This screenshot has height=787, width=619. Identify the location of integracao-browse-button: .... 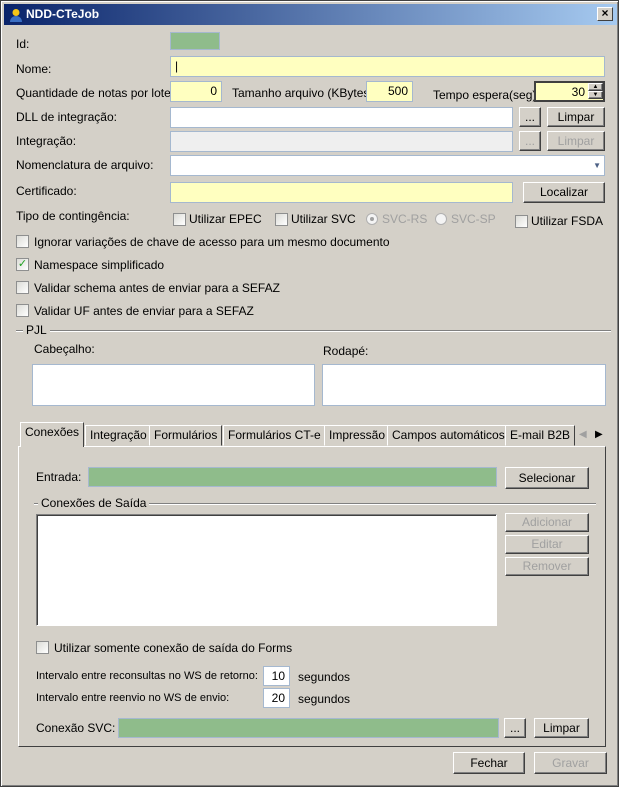
(530, 141).